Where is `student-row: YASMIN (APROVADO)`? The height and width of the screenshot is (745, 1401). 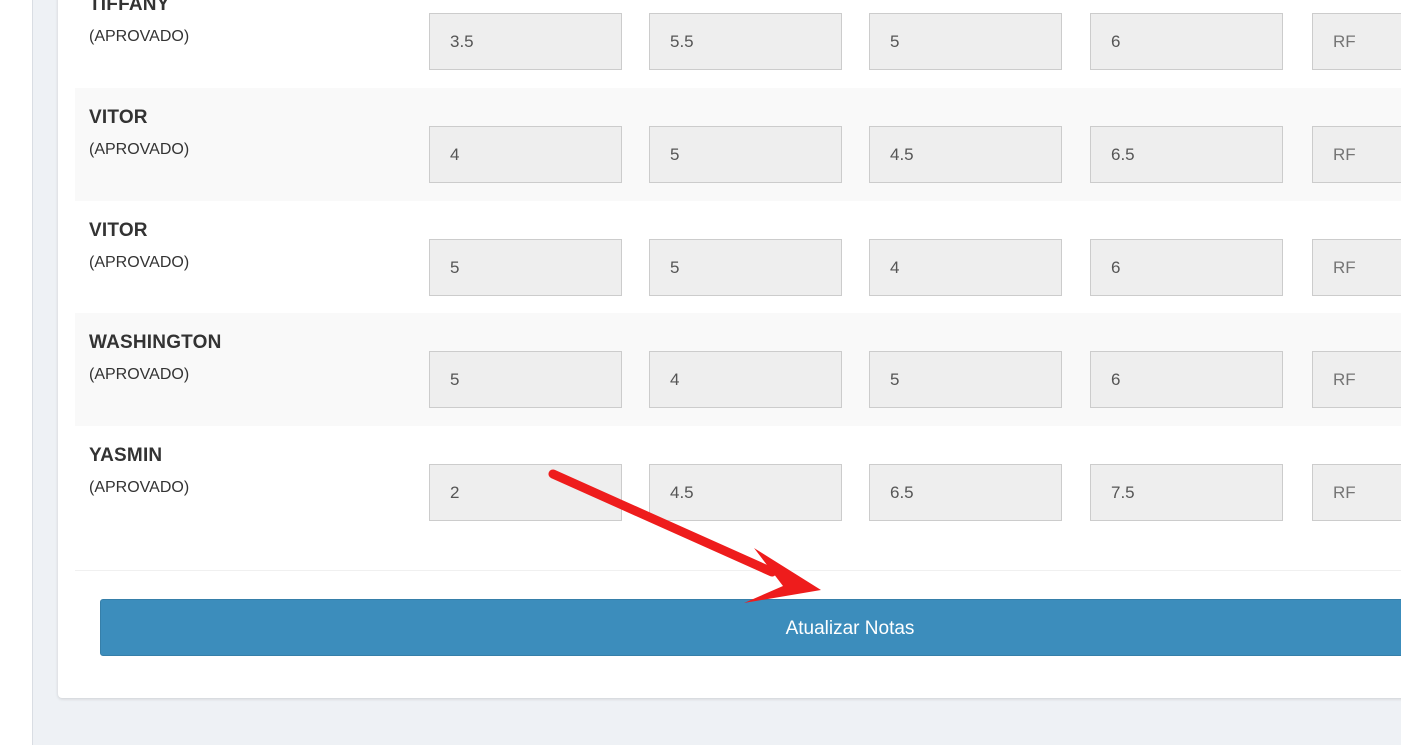 student-row: YASMIN (APROVADO) is located at coordinates (738, 482).